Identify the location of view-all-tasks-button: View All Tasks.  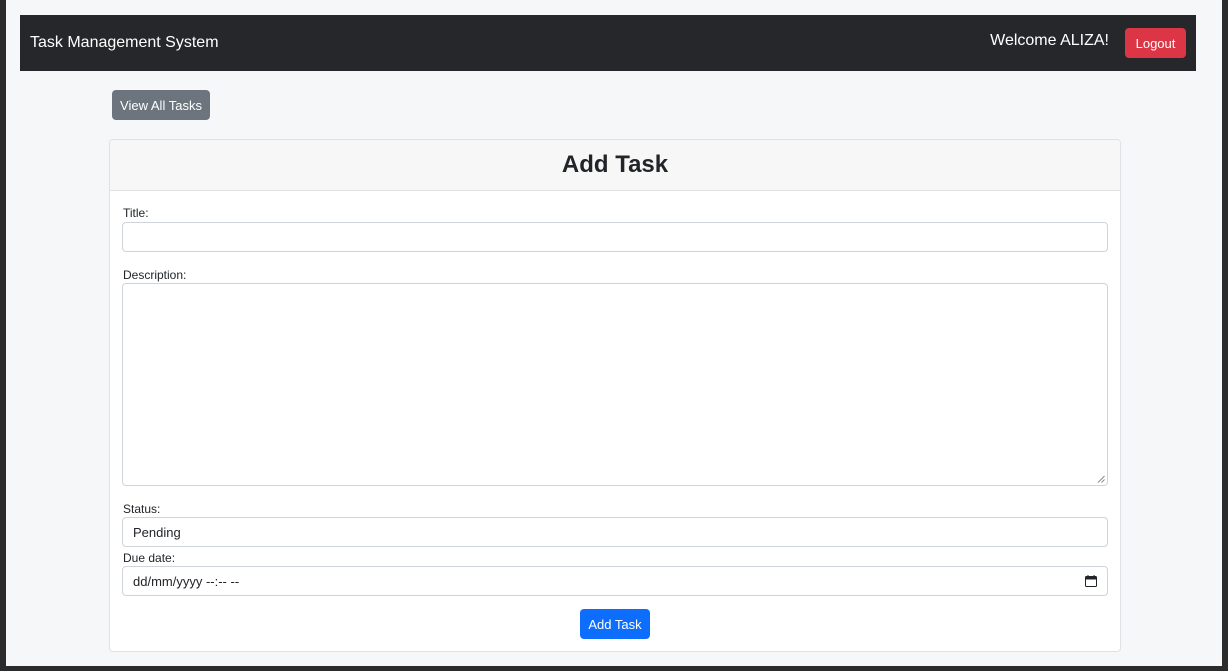
(161, 105).